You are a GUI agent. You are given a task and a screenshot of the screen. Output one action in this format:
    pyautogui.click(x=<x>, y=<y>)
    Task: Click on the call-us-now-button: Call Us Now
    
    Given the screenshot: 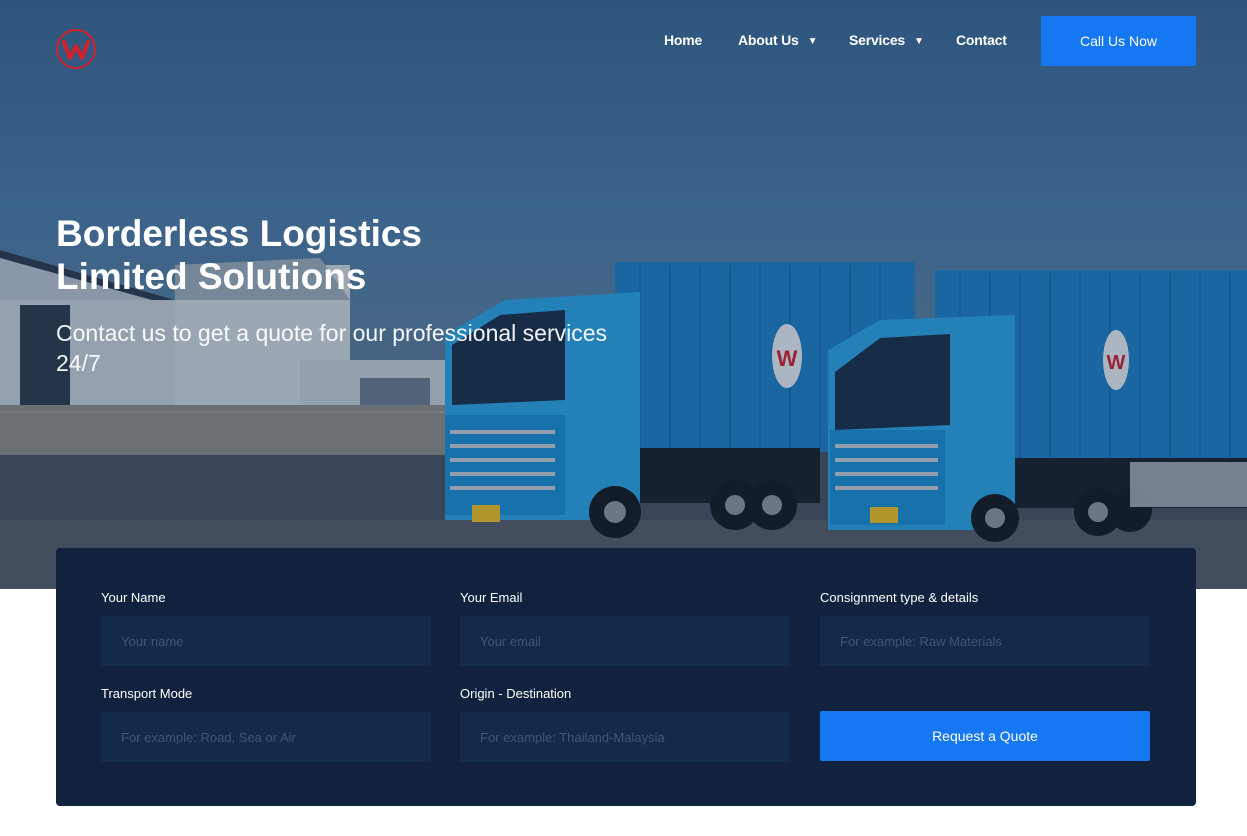 What is the action you would take?
    pyautogui.click(x=1118, y=41)
    